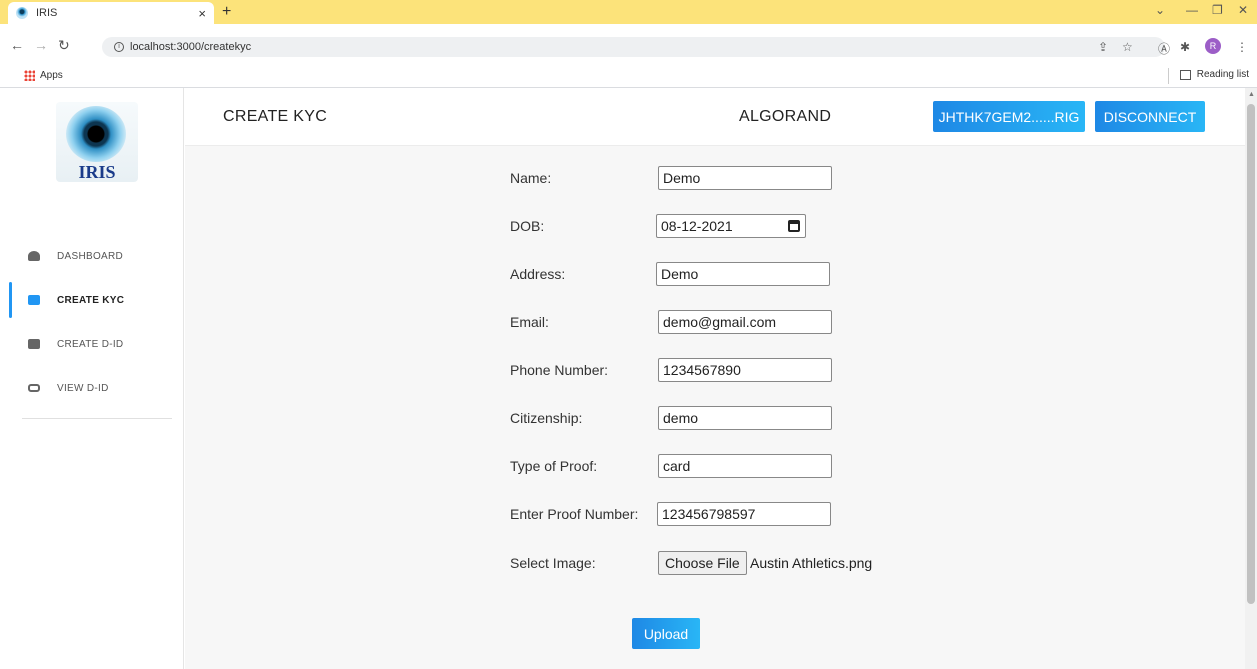 This screenshot has height=669, width=1257. Describe the element at coordinates (191, 47) in the screenshot. I see `url-text: localhost:3000/createkyc` at that location.